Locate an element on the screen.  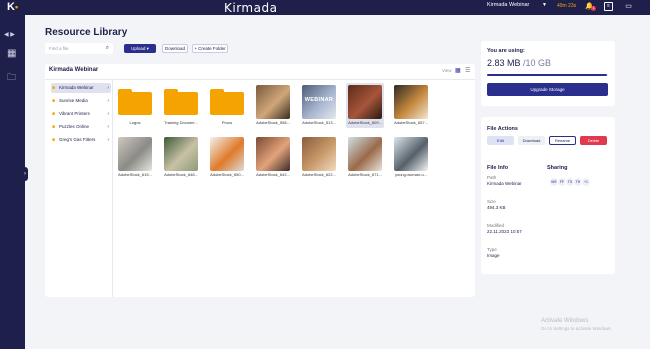
folder-tile: Logos is located at coordinates (135, 105).